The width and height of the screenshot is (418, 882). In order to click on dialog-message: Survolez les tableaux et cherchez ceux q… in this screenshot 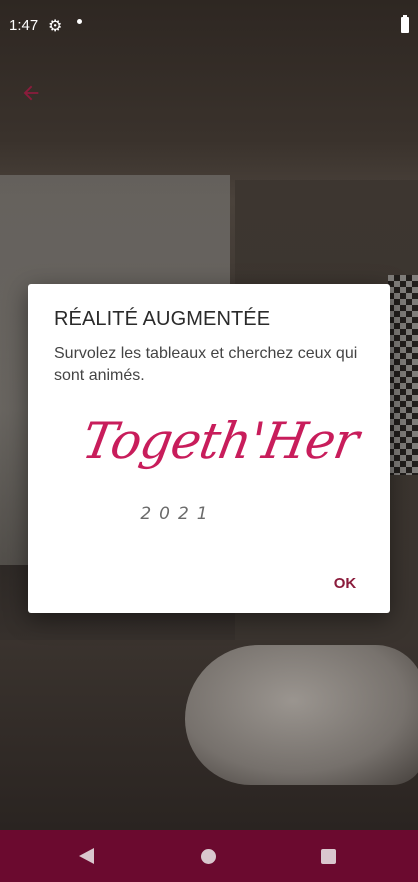, I will do `click(206, 364)`.